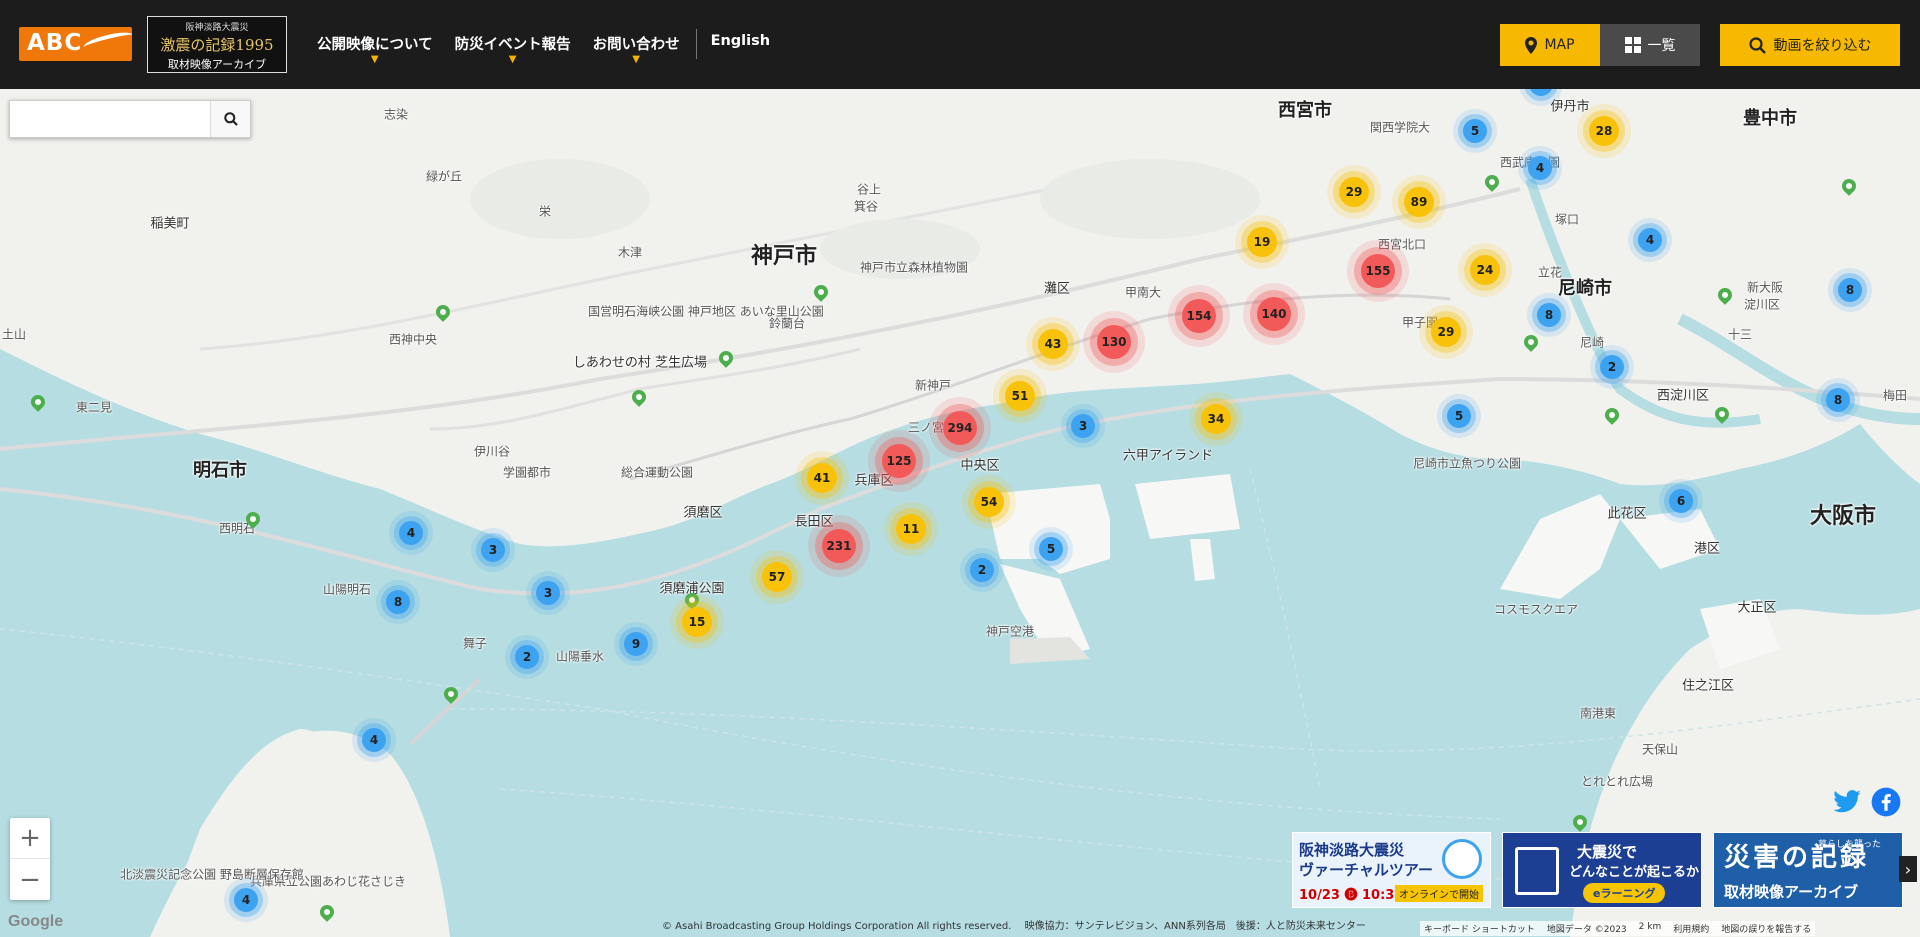 This screenshot has width=1920, height=937. I want to click on place-label: 灘区, so click(1057, 289).